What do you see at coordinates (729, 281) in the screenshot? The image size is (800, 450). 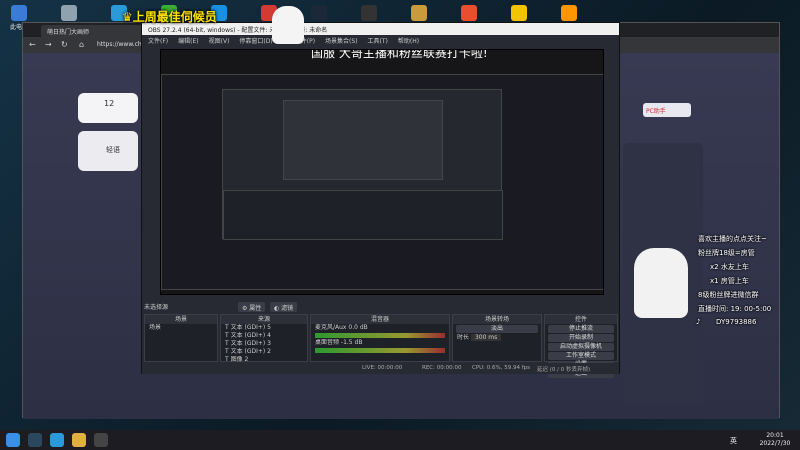 I see `overlay-line-x1: x1 房管上车` at bounding box center [729, 281].